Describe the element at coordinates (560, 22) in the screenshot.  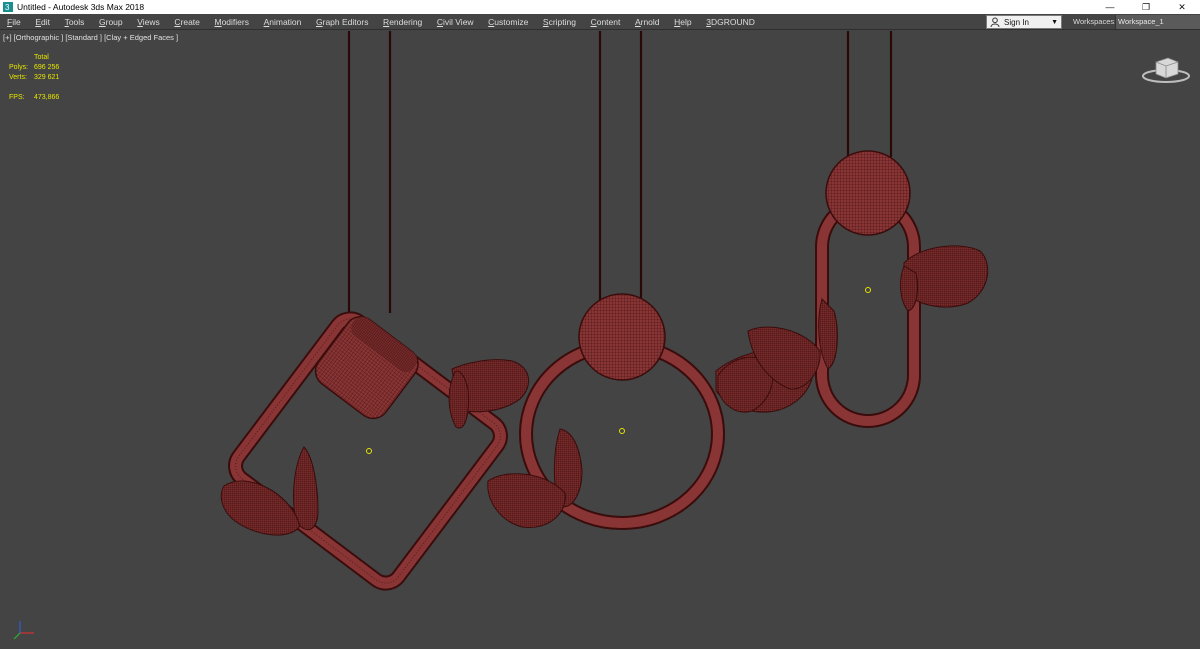
I see `menu-scripting: Scripting` at that location.